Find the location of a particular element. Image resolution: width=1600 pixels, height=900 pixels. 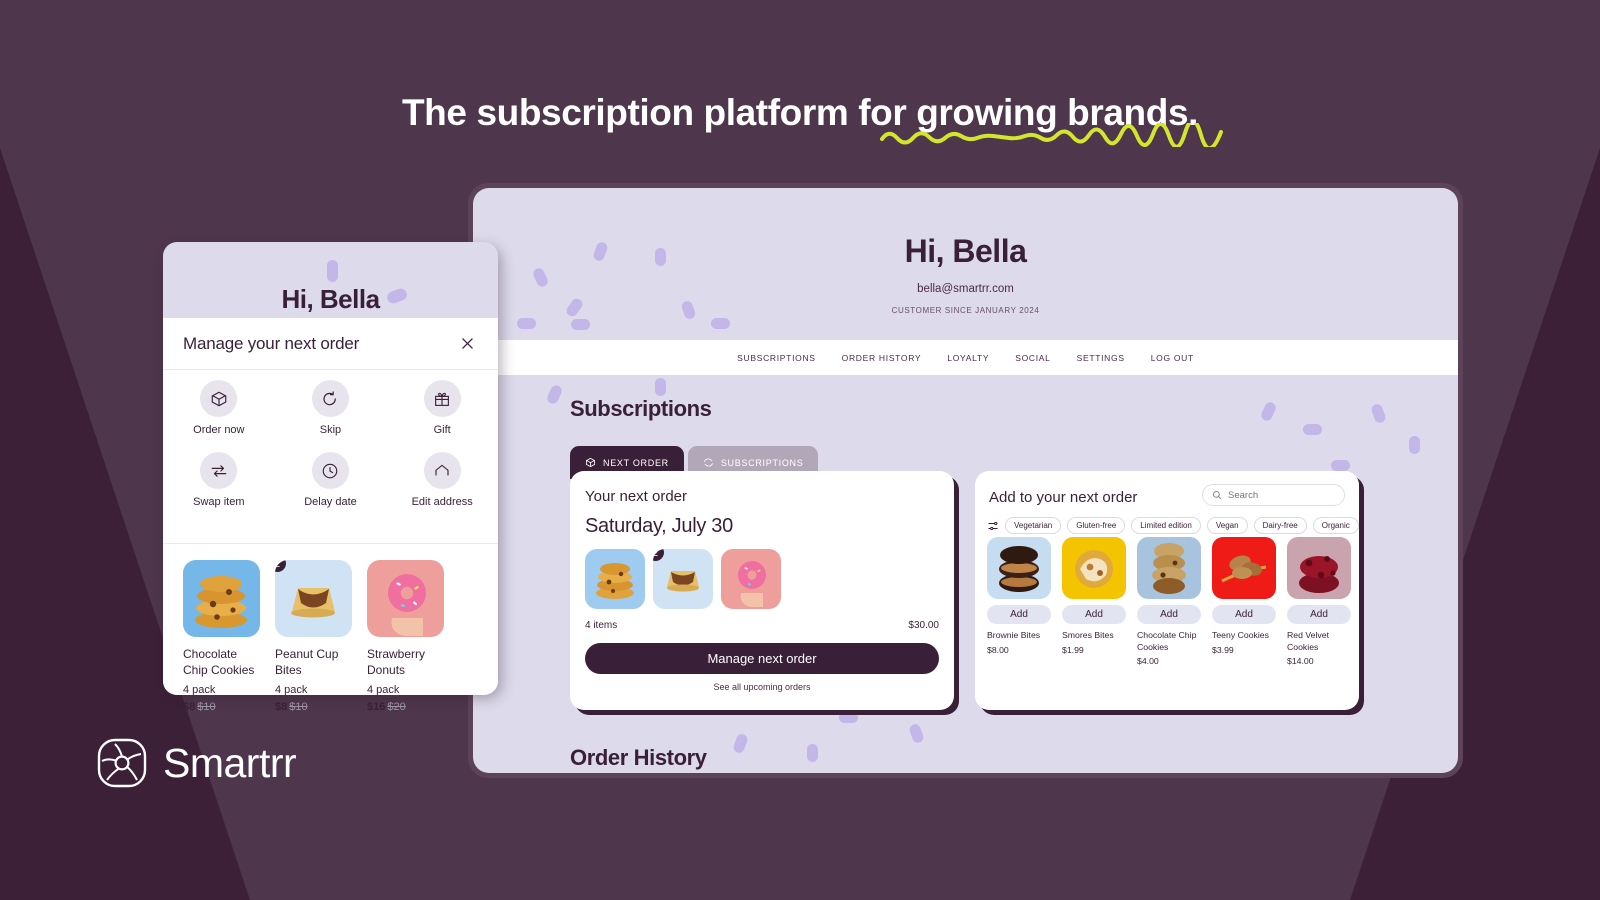

filter-chip-limited-edition: Limited edition is located at coordinates (1166, 525).